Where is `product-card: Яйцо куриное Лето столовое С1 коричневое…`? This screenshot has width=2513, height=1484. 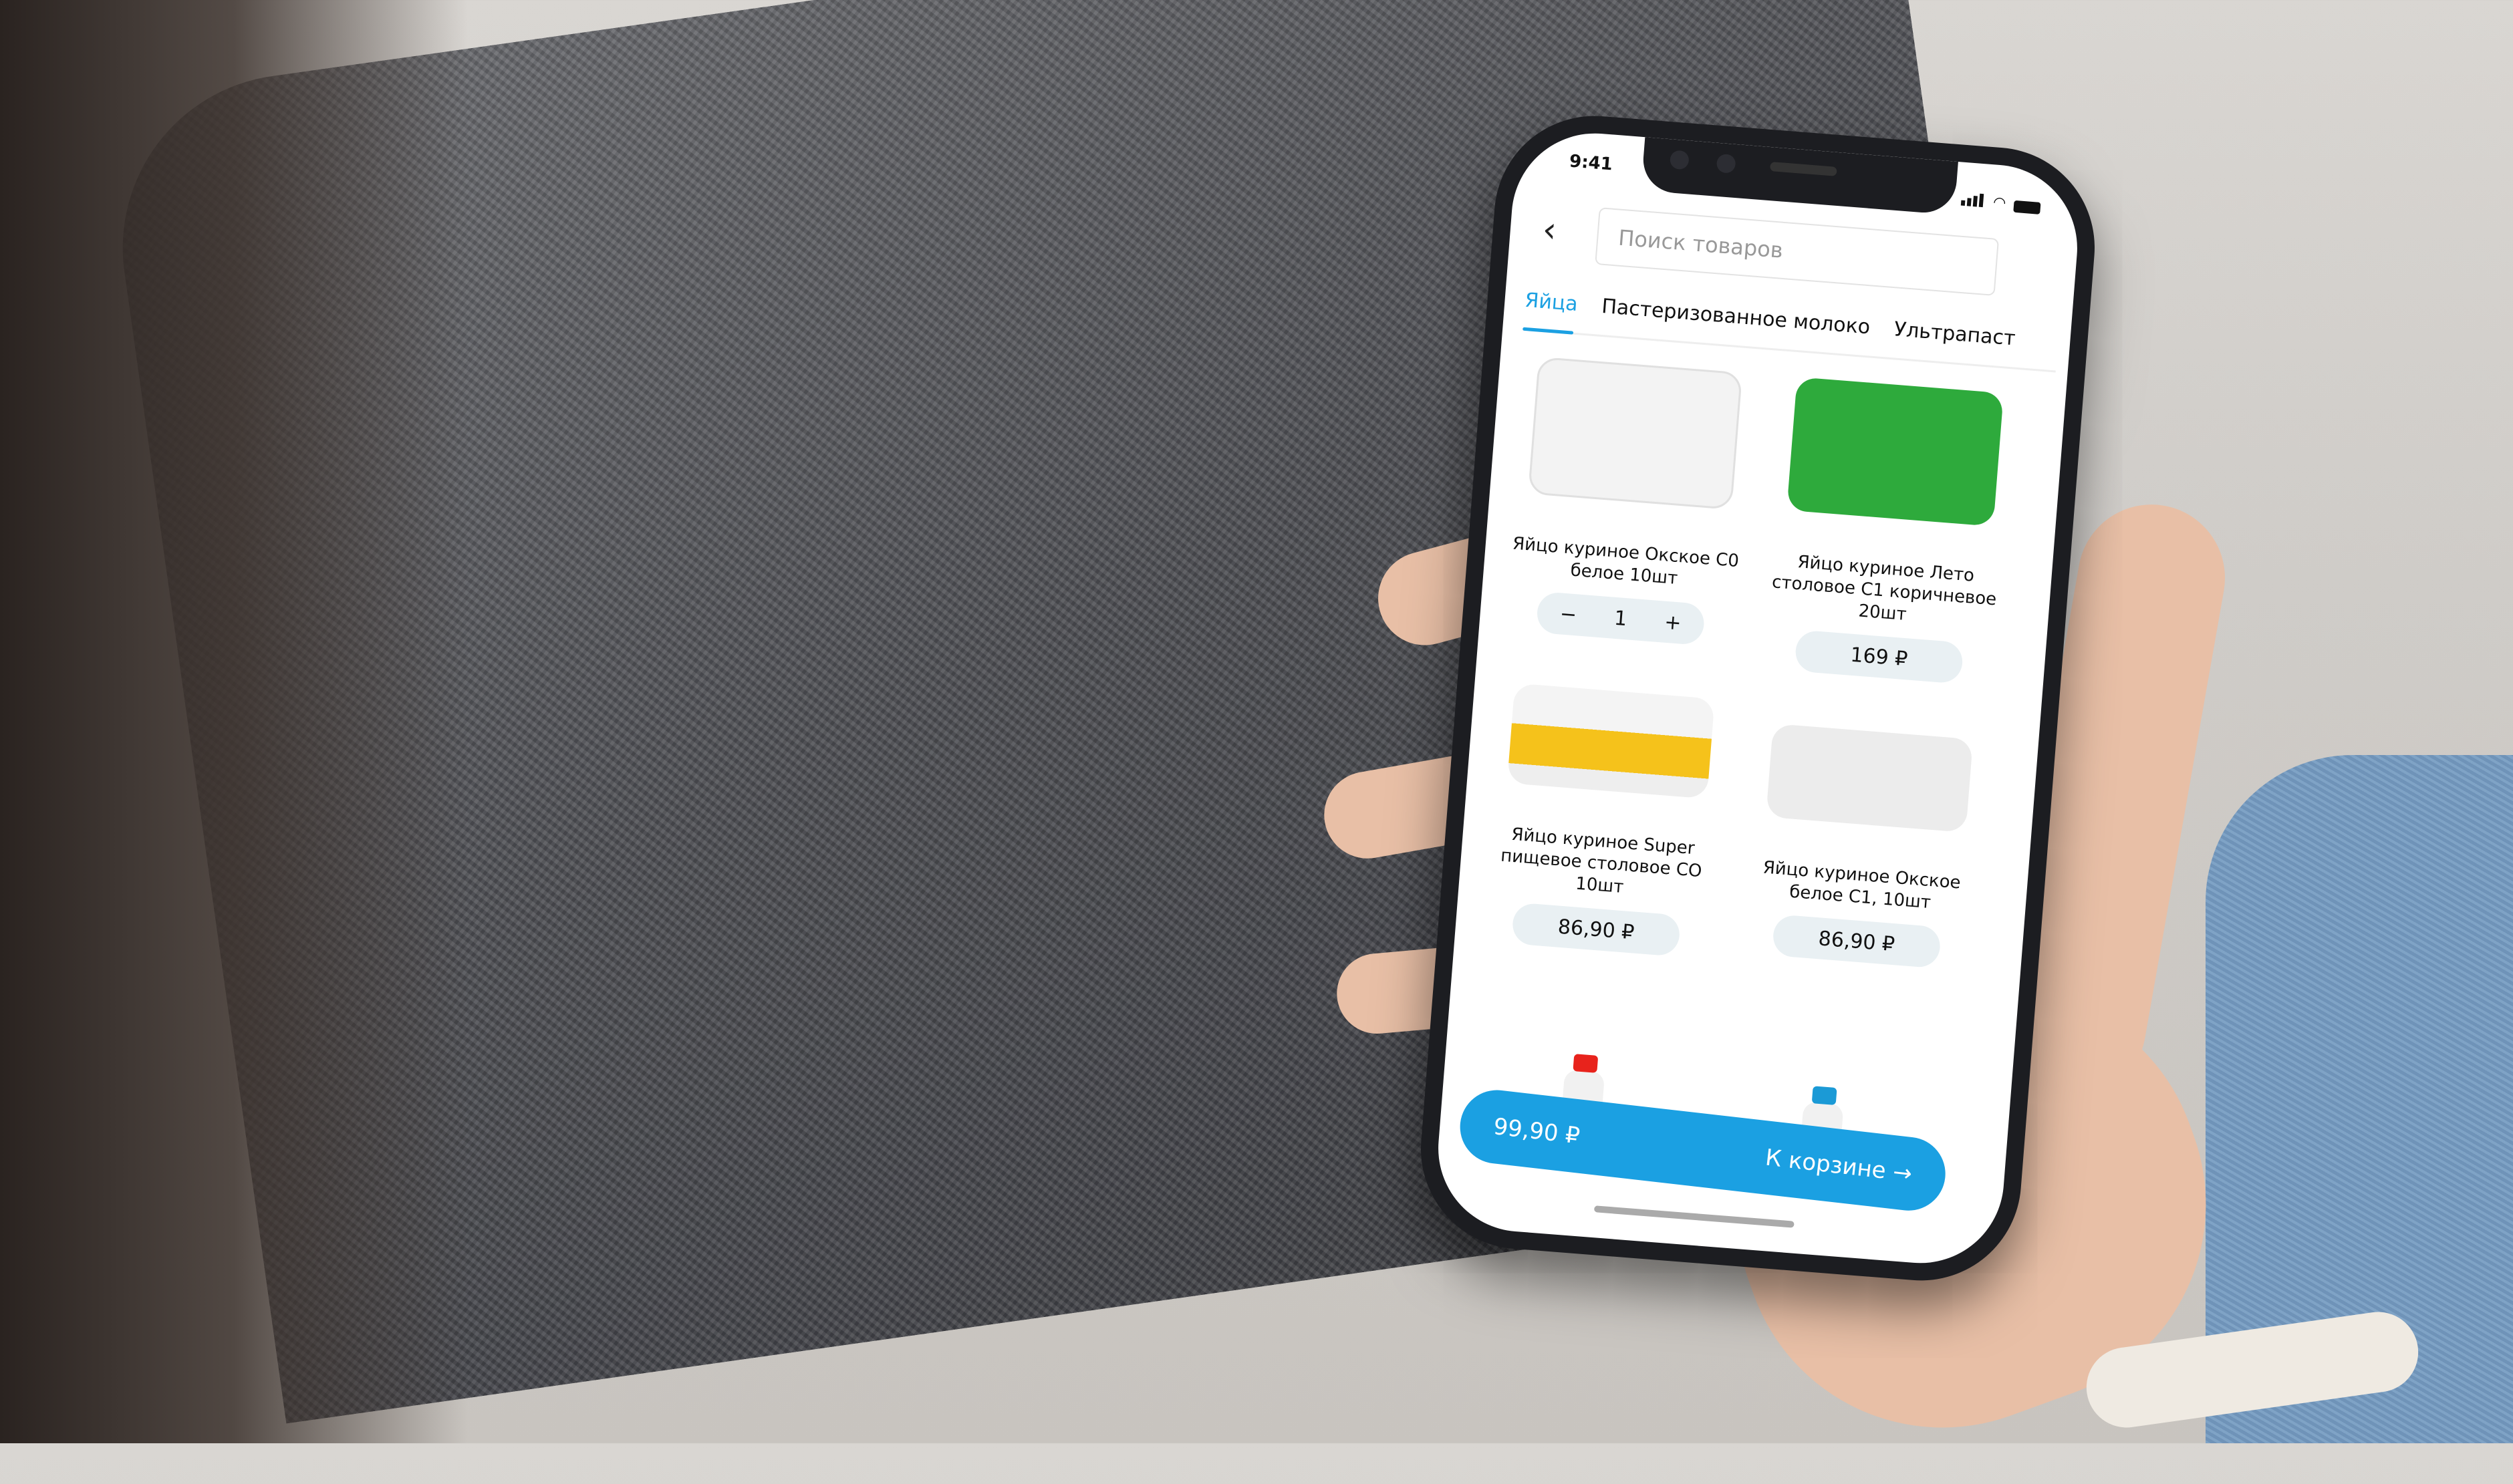 product-card: Яйцо куриное Лето столовое С1 коричневое… is located at coordinates (1889, 531).